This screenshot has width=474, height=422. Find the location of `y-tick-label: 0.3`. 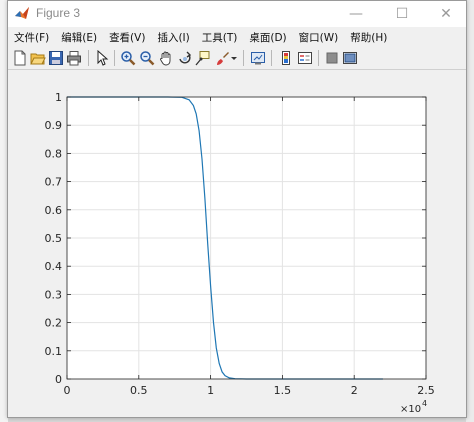

y-tick-label: 0.3 is located at coordinates (54, 294).